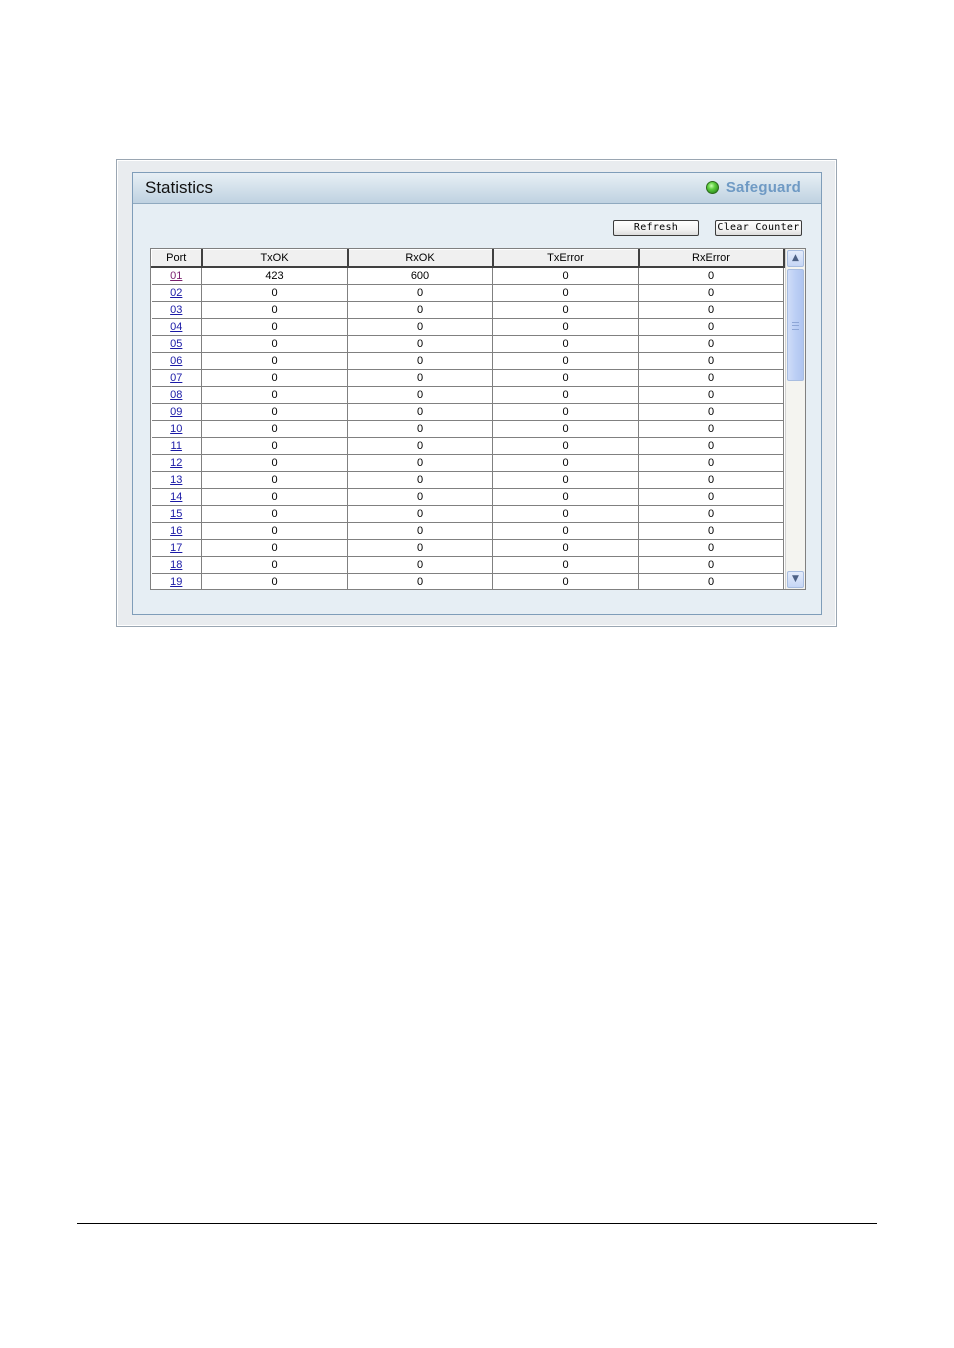 The width and height of the screenshot is (954, 1348). What do you see at coordinates (176, 412) in the screenshot?
I see `port-link: 09` at bounding box center [176, 412].